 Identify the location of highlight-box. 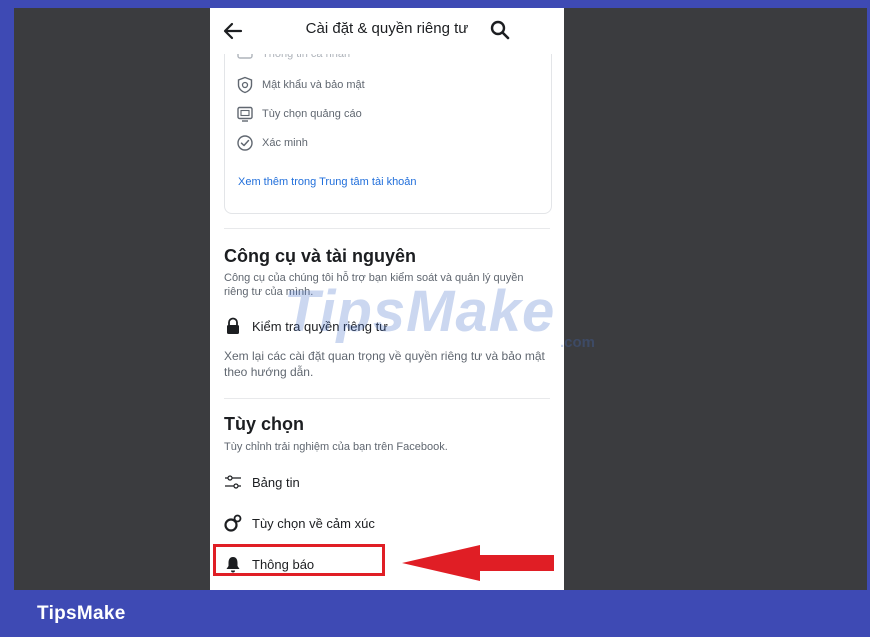
(299, 560).